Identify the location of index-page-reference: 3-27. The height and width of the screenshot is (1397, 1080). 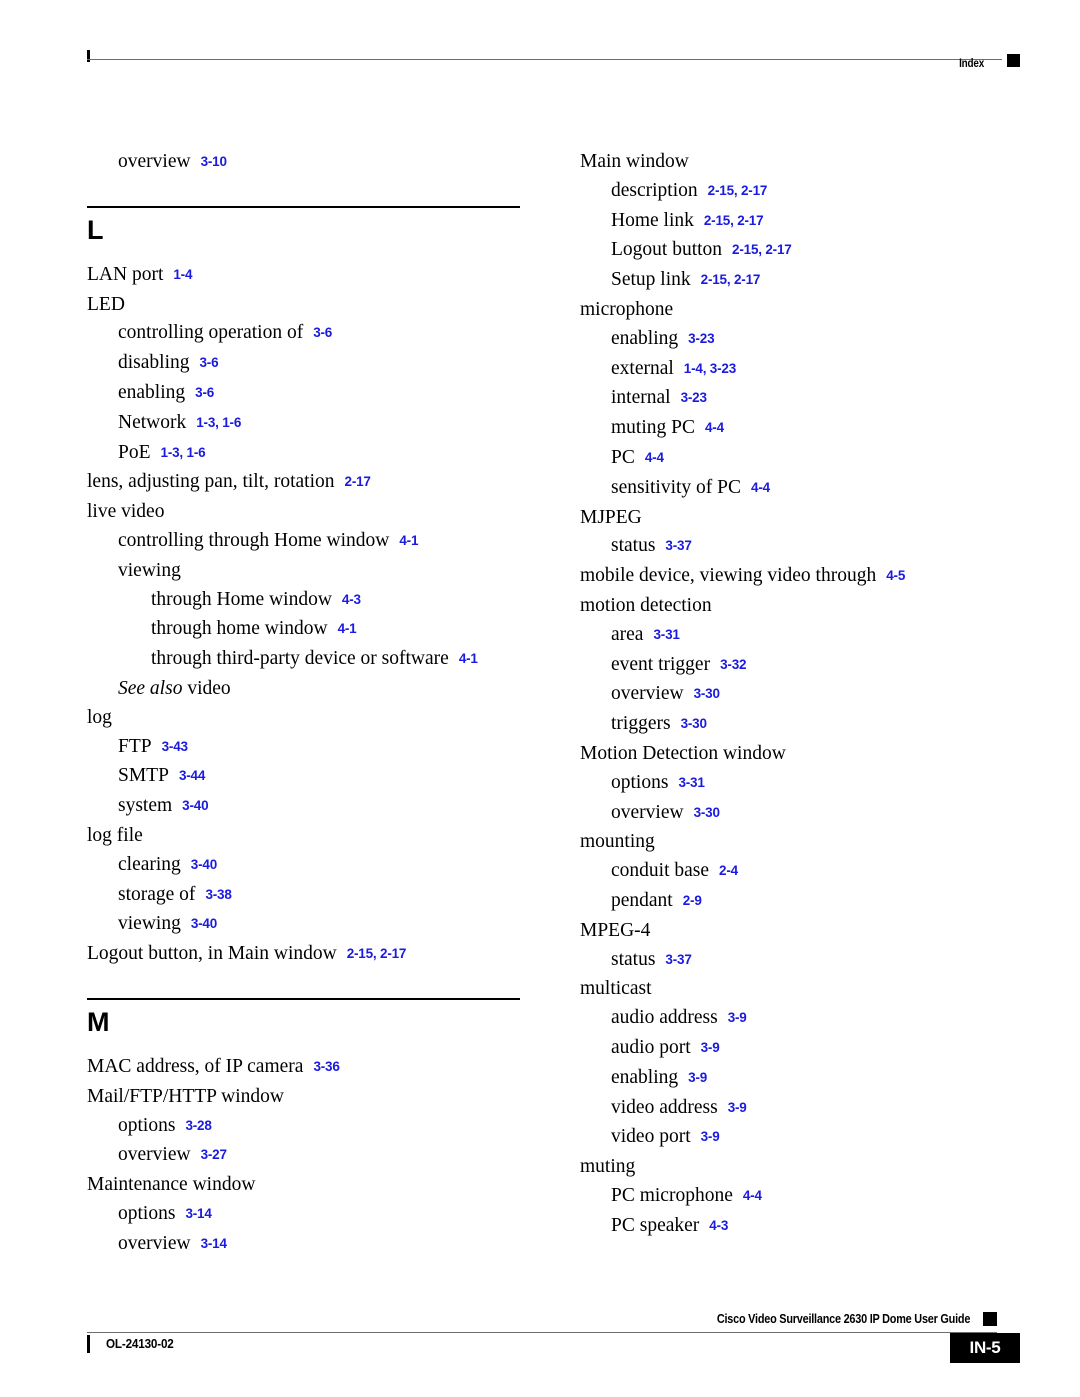
(214, 1154).